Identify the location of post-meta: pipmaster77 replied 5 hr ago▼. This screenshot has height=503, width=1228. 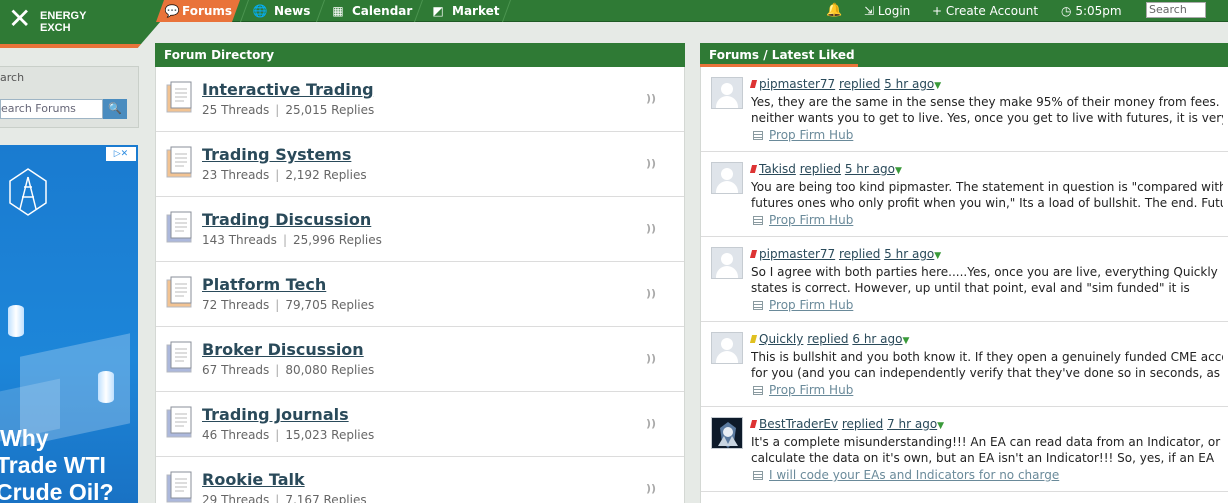
(845, 84).